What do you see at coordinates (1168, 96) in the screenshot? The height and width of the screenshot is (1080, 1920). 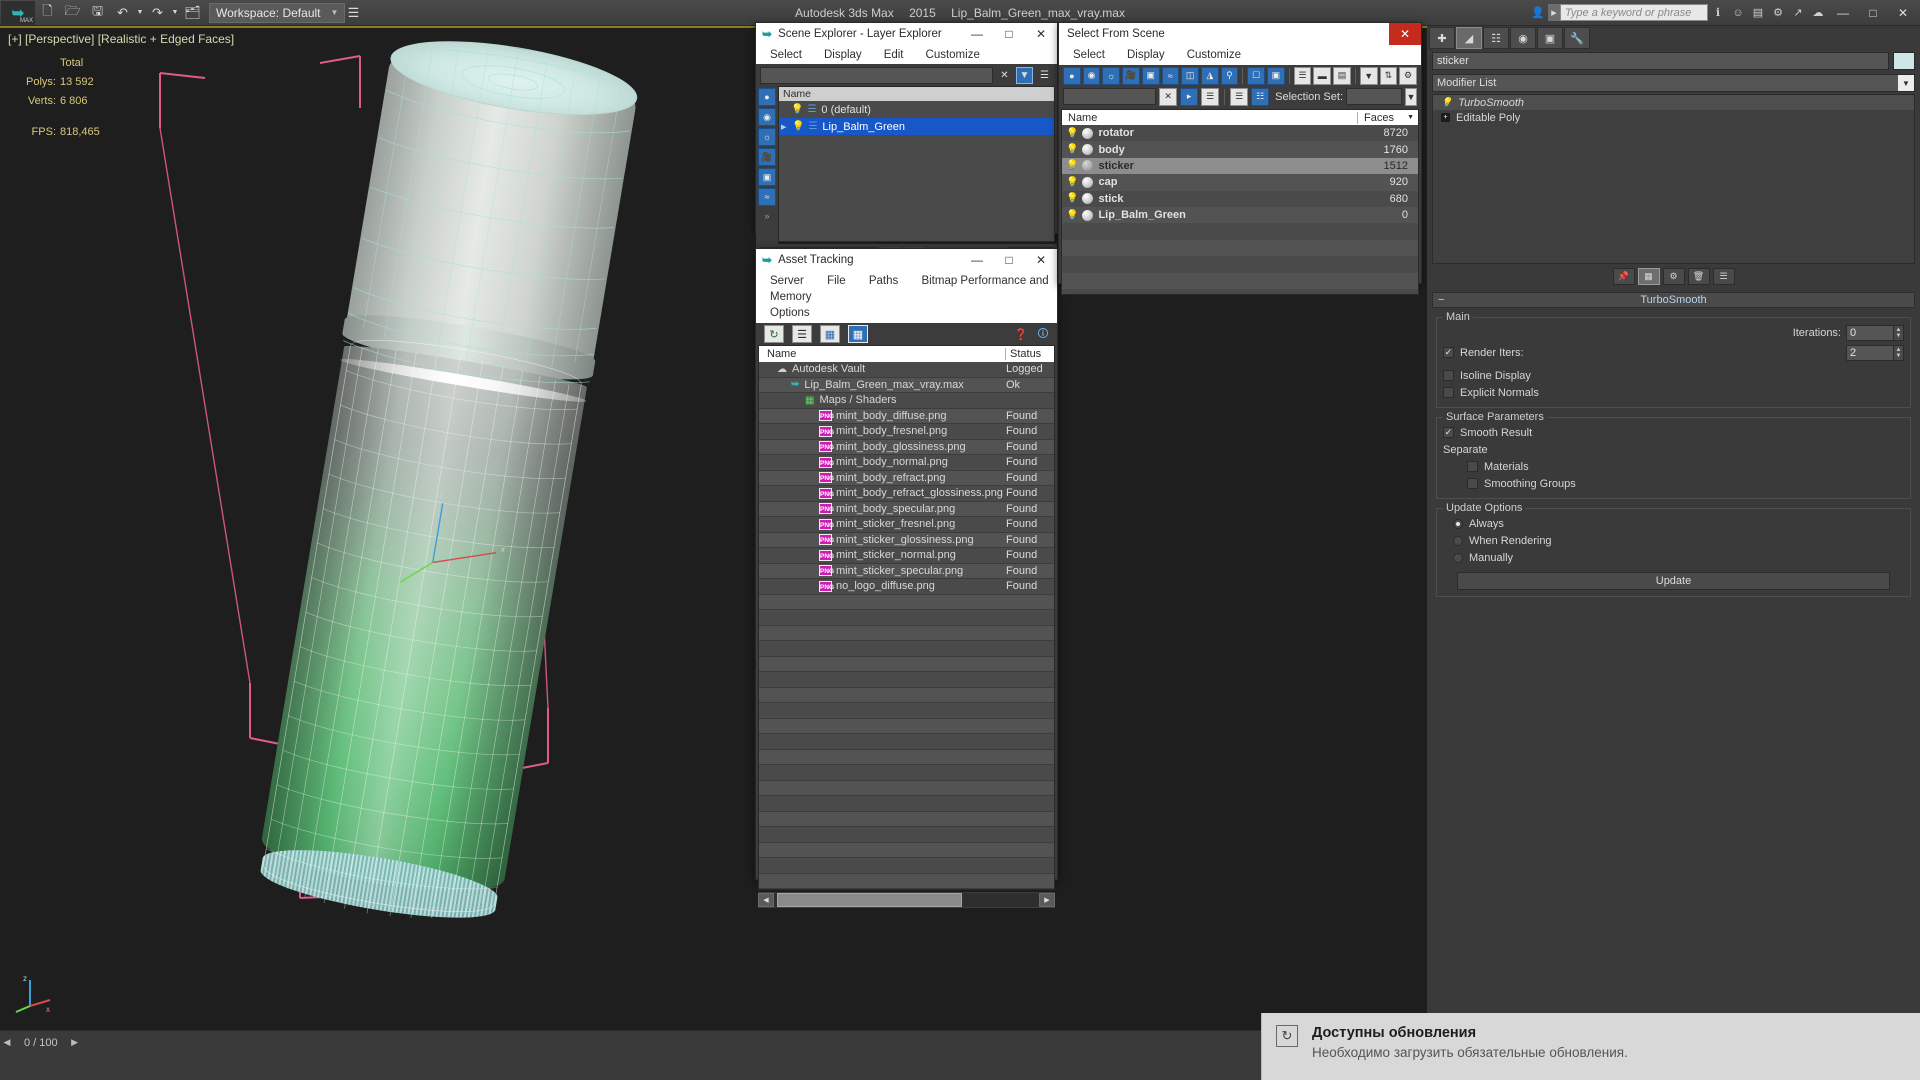 I see `clear-search-icon: ✕` at bounding box center [1168, 96].